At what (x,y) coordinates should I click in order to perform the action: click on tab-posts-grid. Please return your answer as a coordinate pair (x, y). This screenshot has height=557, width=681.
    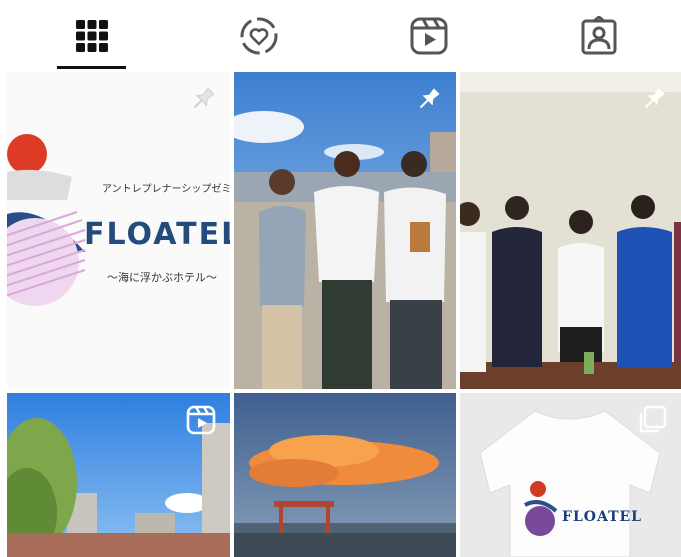
    Looking at the image, I should click on (91, 36).